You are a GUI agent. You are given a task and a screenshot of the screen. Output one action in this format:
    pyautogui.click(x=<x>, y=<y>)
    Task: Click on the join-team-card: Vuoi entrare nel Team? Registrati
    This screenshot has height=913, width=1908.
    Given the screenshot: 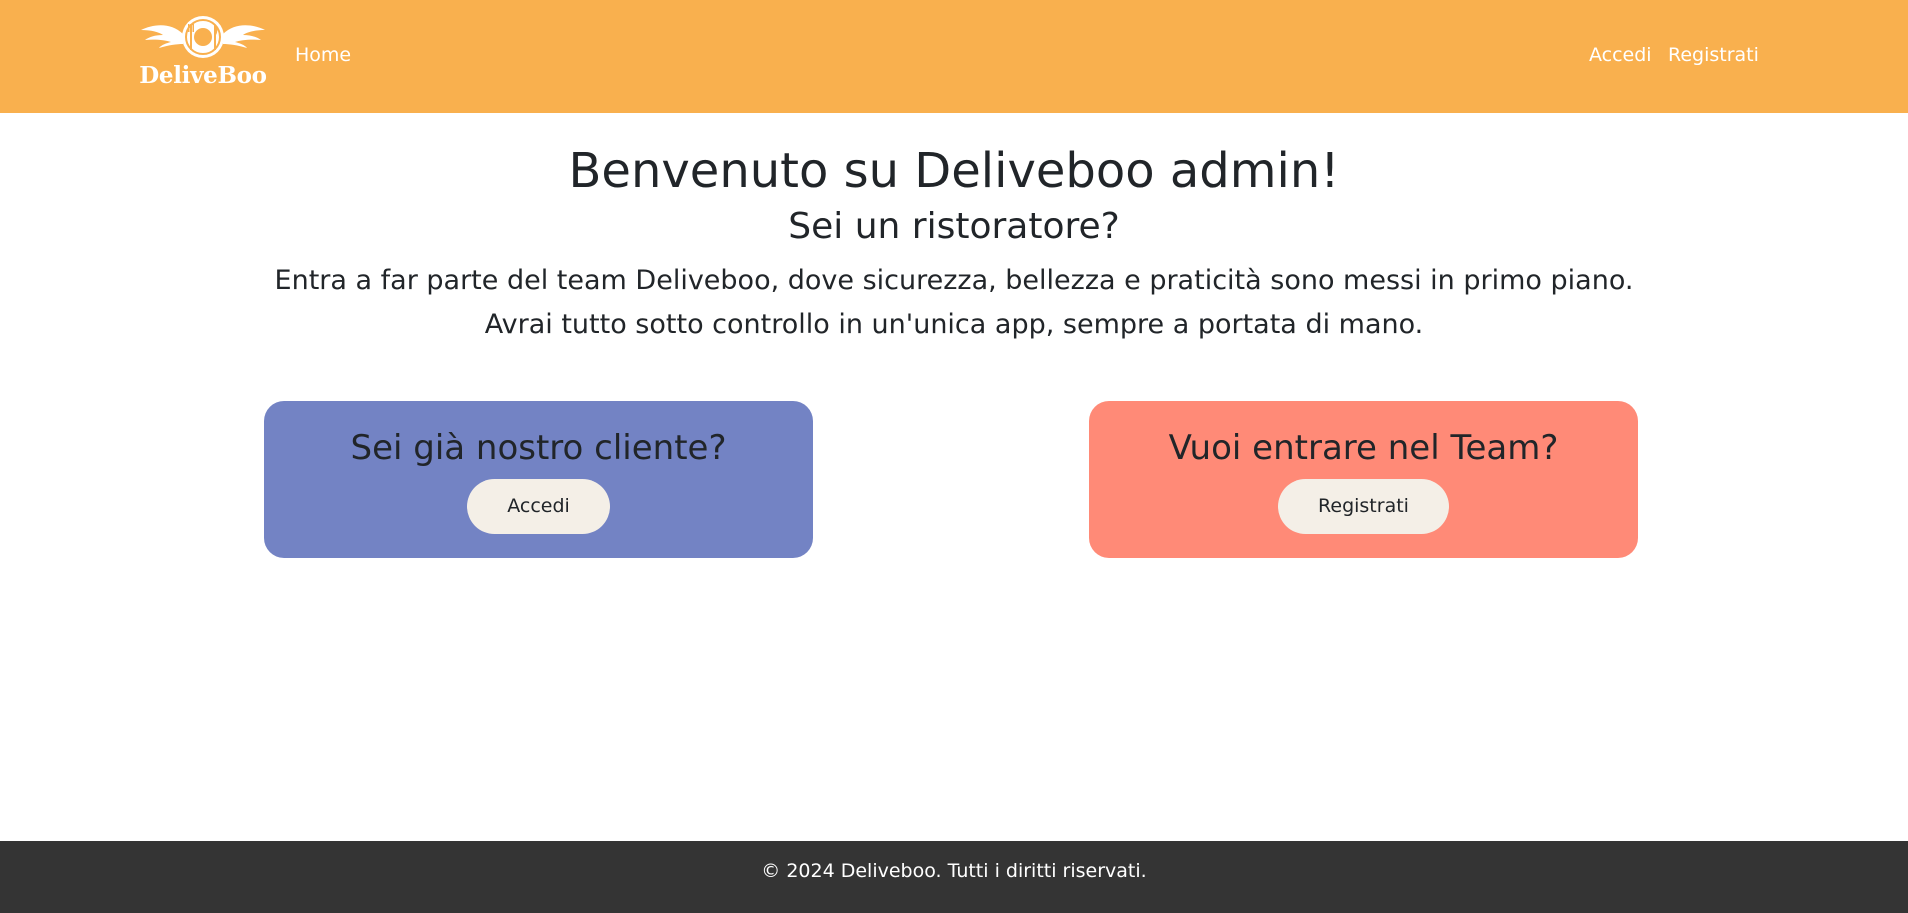 What is the action you would take?
    pyautogui.click(x=1363, y=479)
    